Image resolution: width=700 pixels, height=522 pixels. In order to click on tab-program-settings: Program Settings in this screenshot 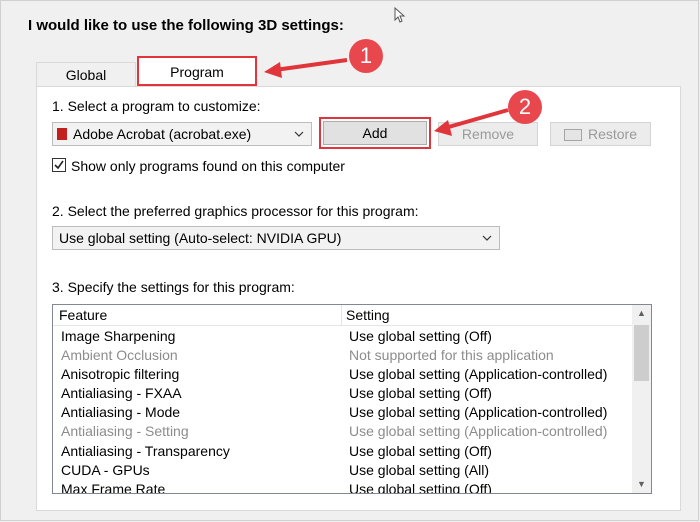, I will do `click(197, 71)`.